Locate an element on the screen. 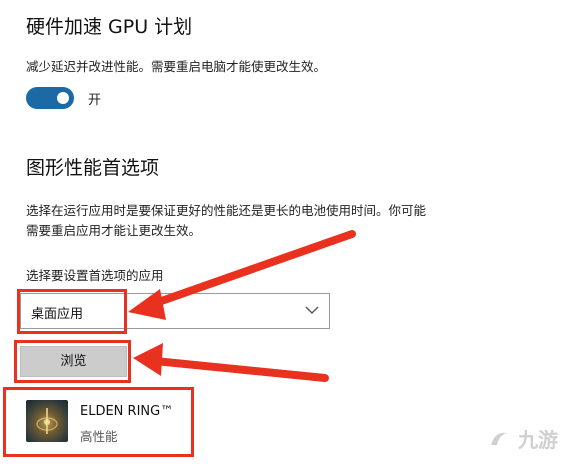 Image resolution: width=577 pixels, height=468 pixels. watermark-text: 九游 is located at coordinates (537, 440).